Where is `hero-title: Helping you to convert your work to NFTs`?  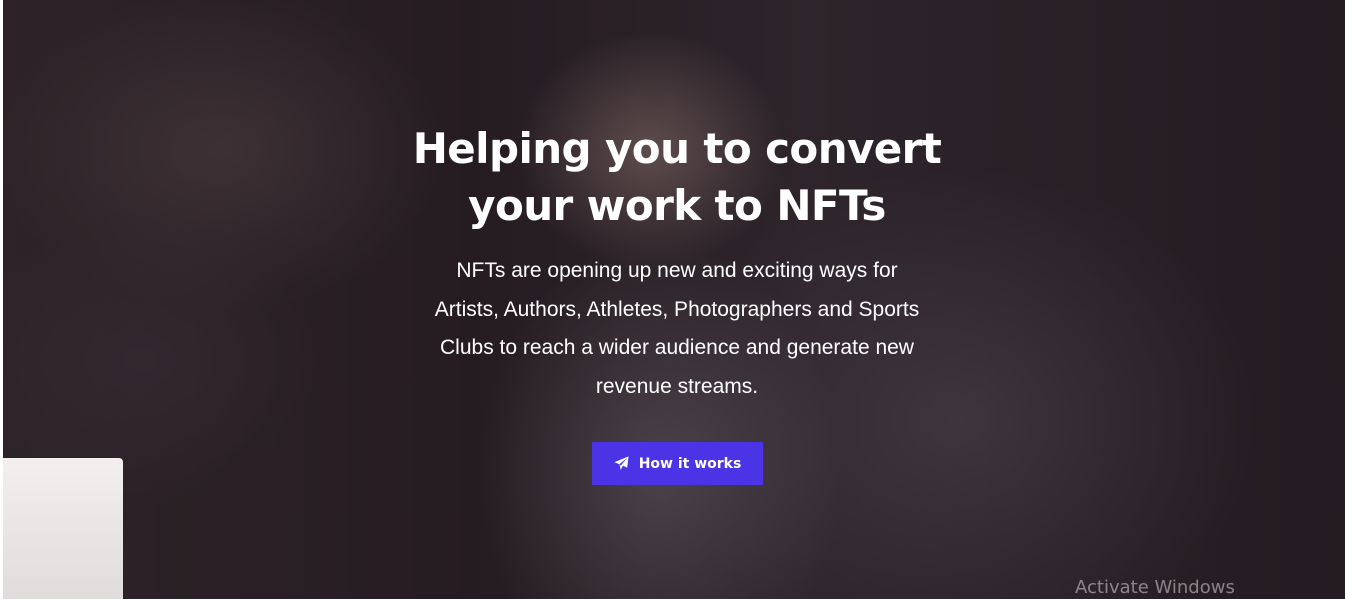
hero-title: Helping you to convert your work to NFTs is located at coordinates (677, 177).